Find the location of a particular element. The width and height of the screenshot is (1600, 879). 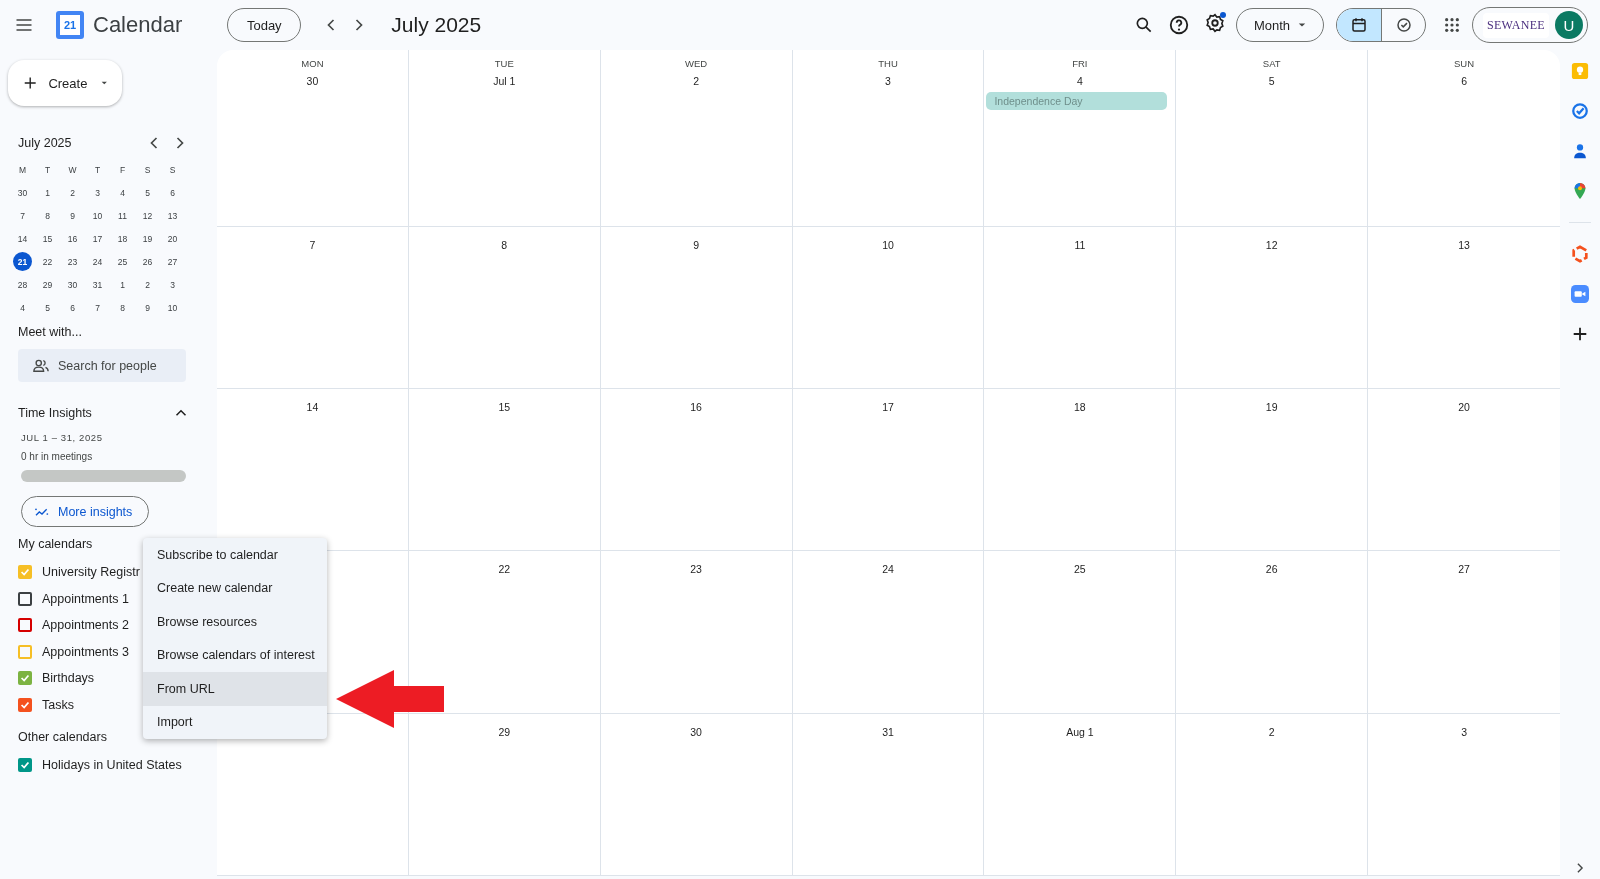

day-number: 18 is located at coordinates (1080, 406).